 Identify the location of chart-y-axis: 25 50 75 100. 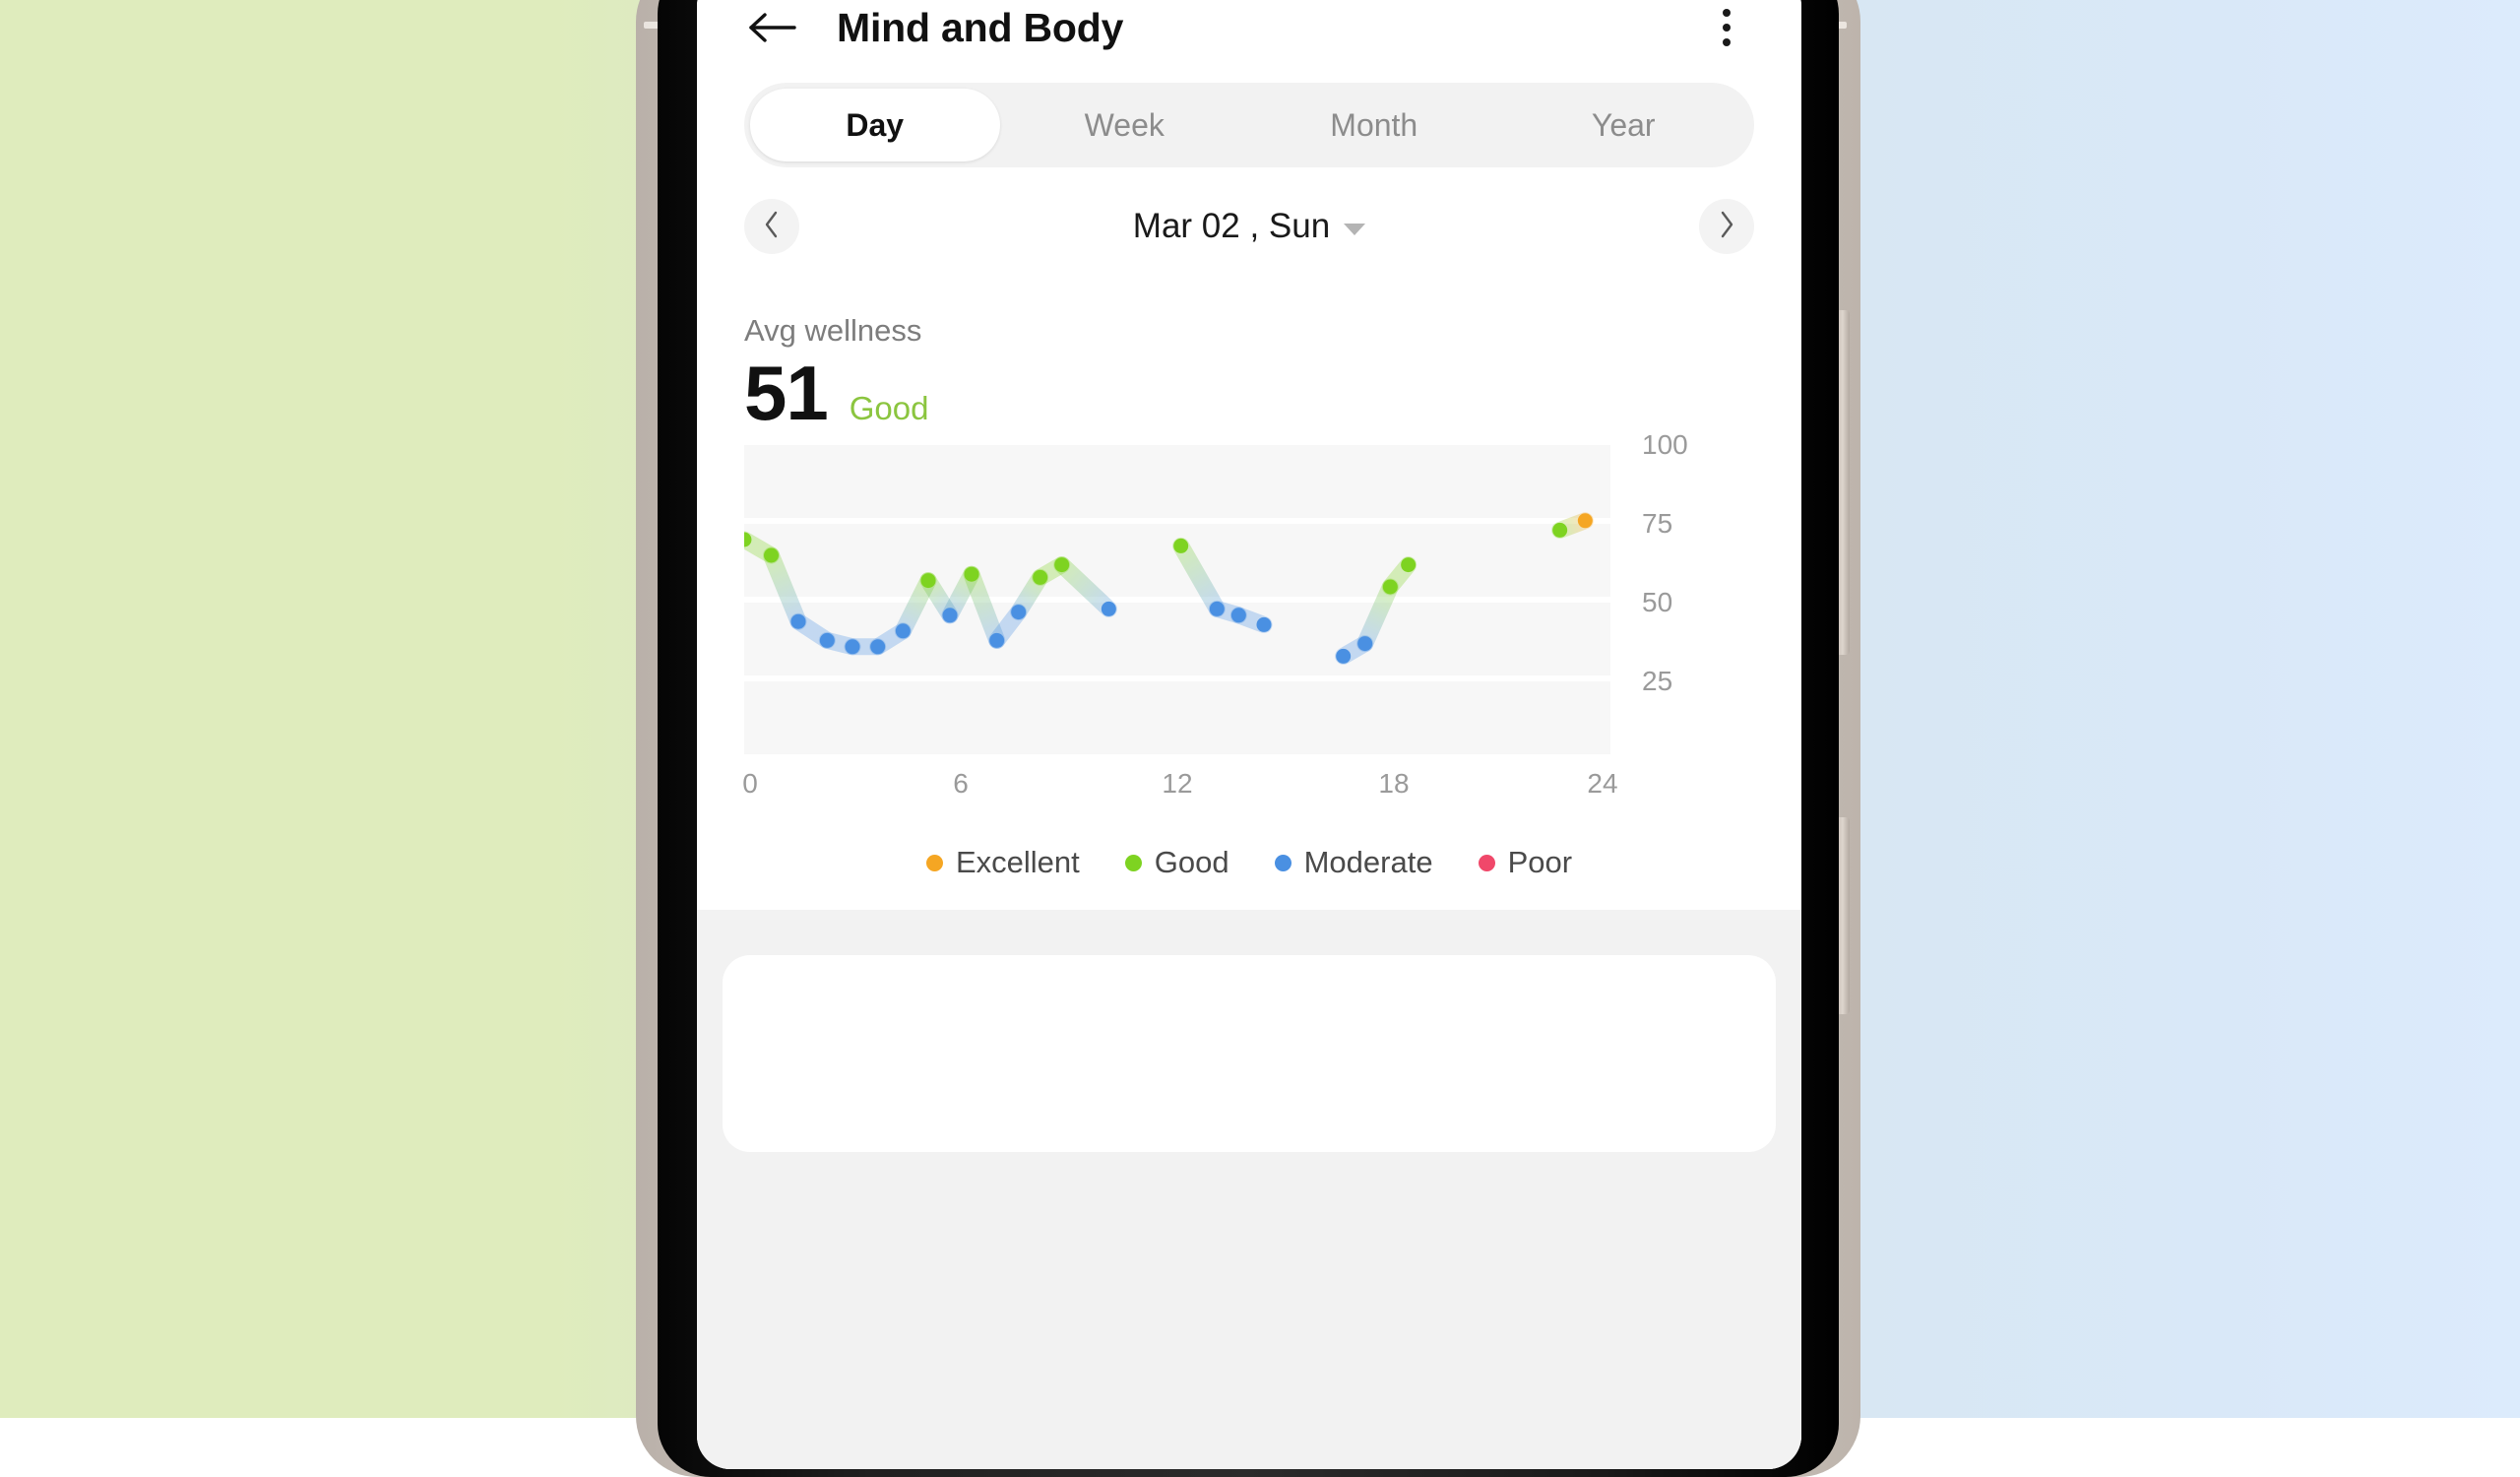
(1684, 595).